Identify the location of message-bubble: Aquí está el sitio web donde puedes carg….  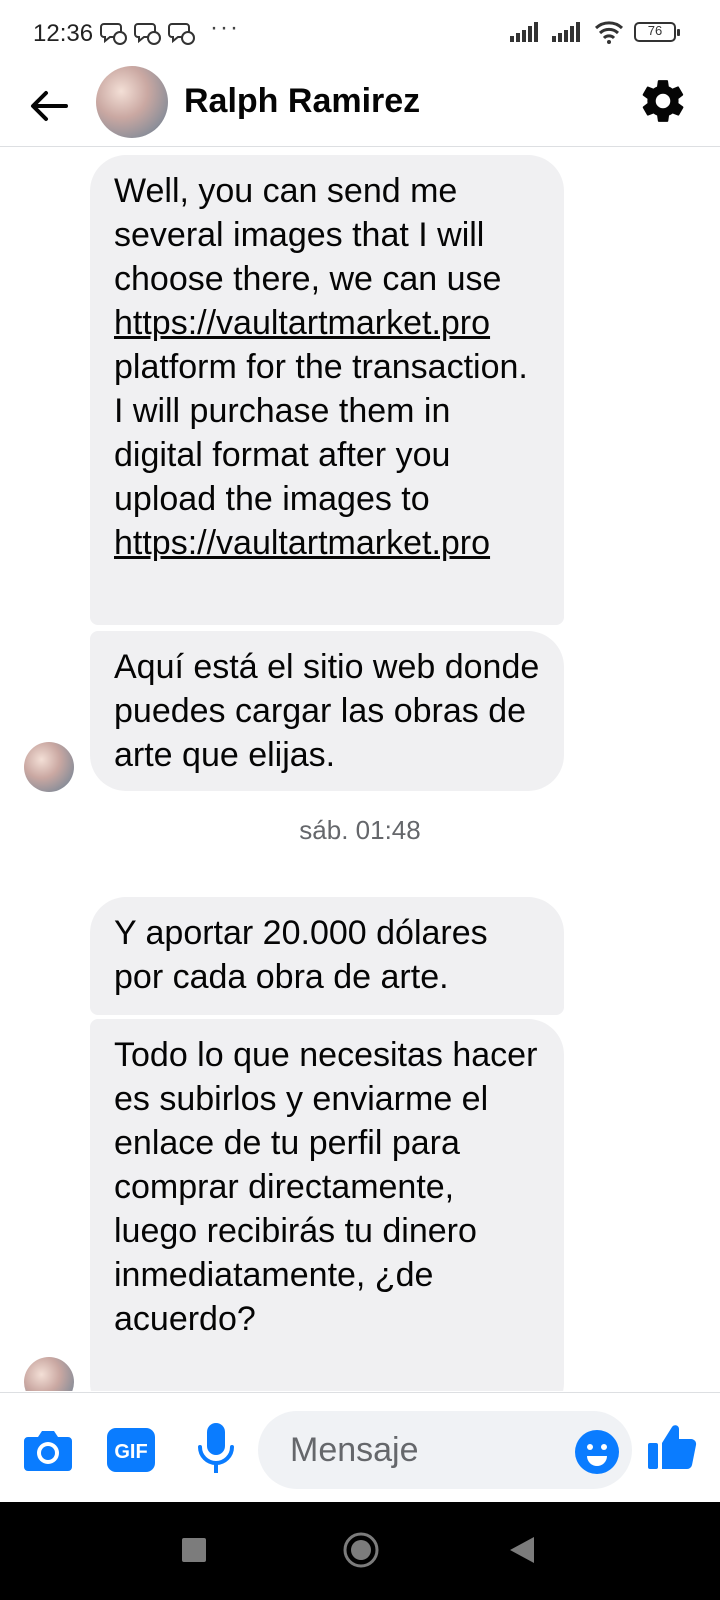
(327, 711).